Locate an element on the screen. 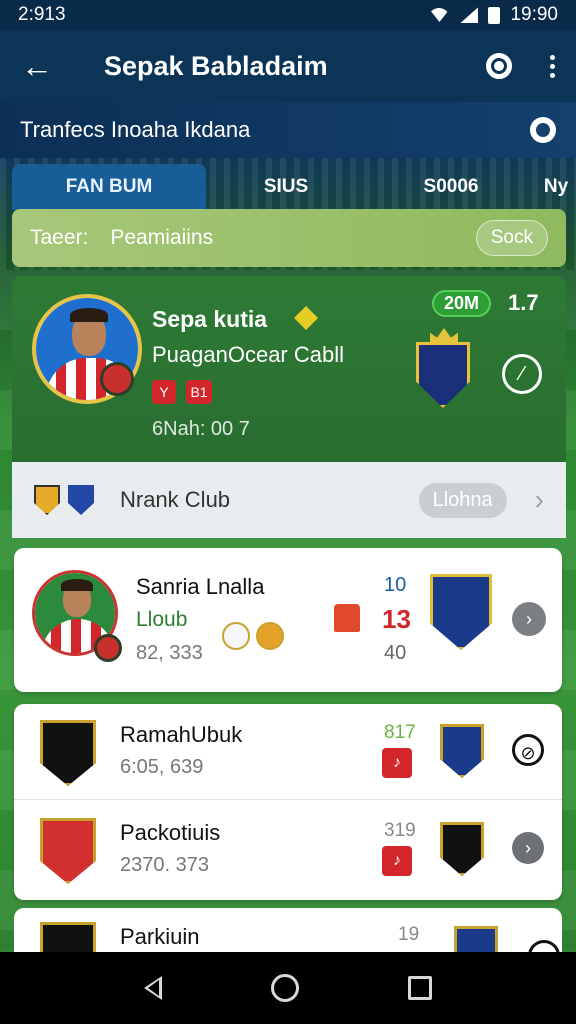  check-icon: ⁄ is located at coordinates (522, 373).